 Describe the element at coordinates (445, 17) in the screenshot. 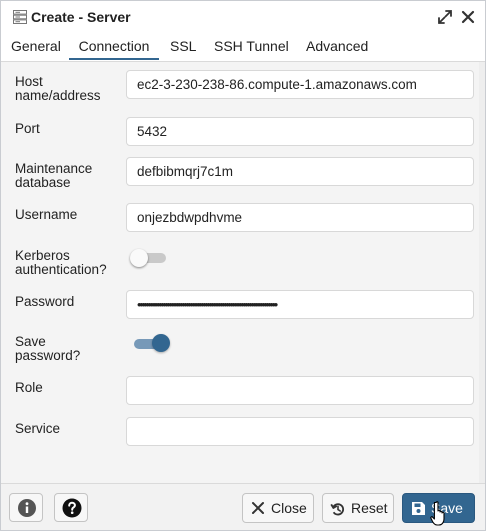

I see `expand-icon` at that location.